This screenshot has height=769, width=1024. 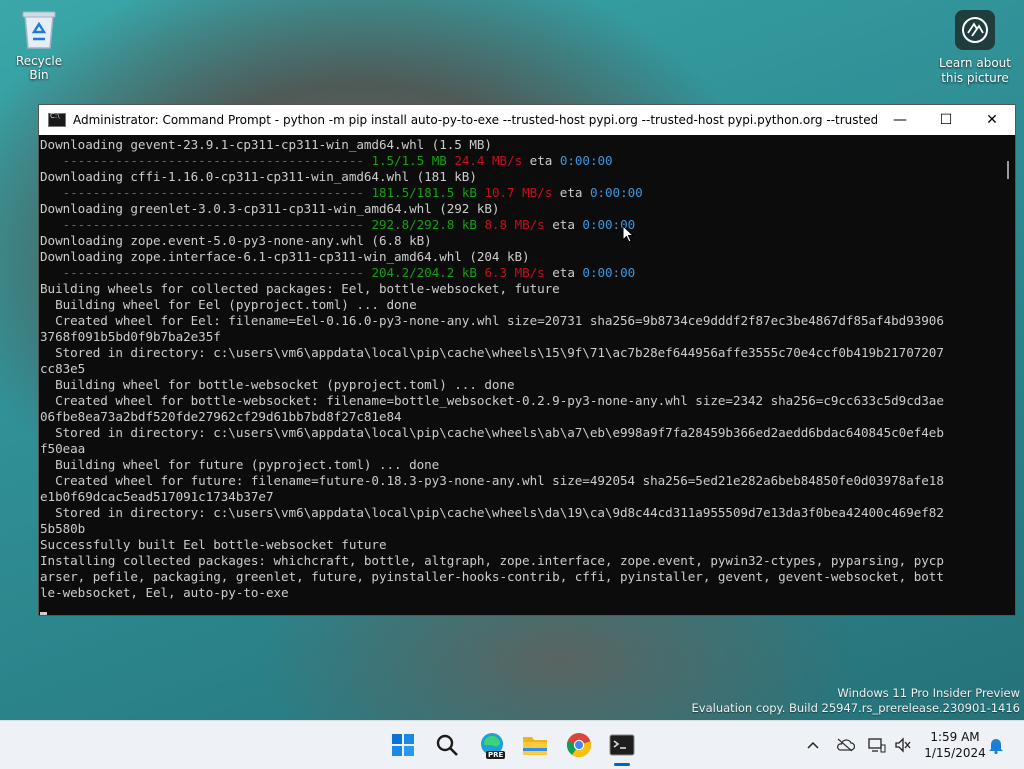 I want to click on terminal-line: f50eaa, so click(x=63, y=448).